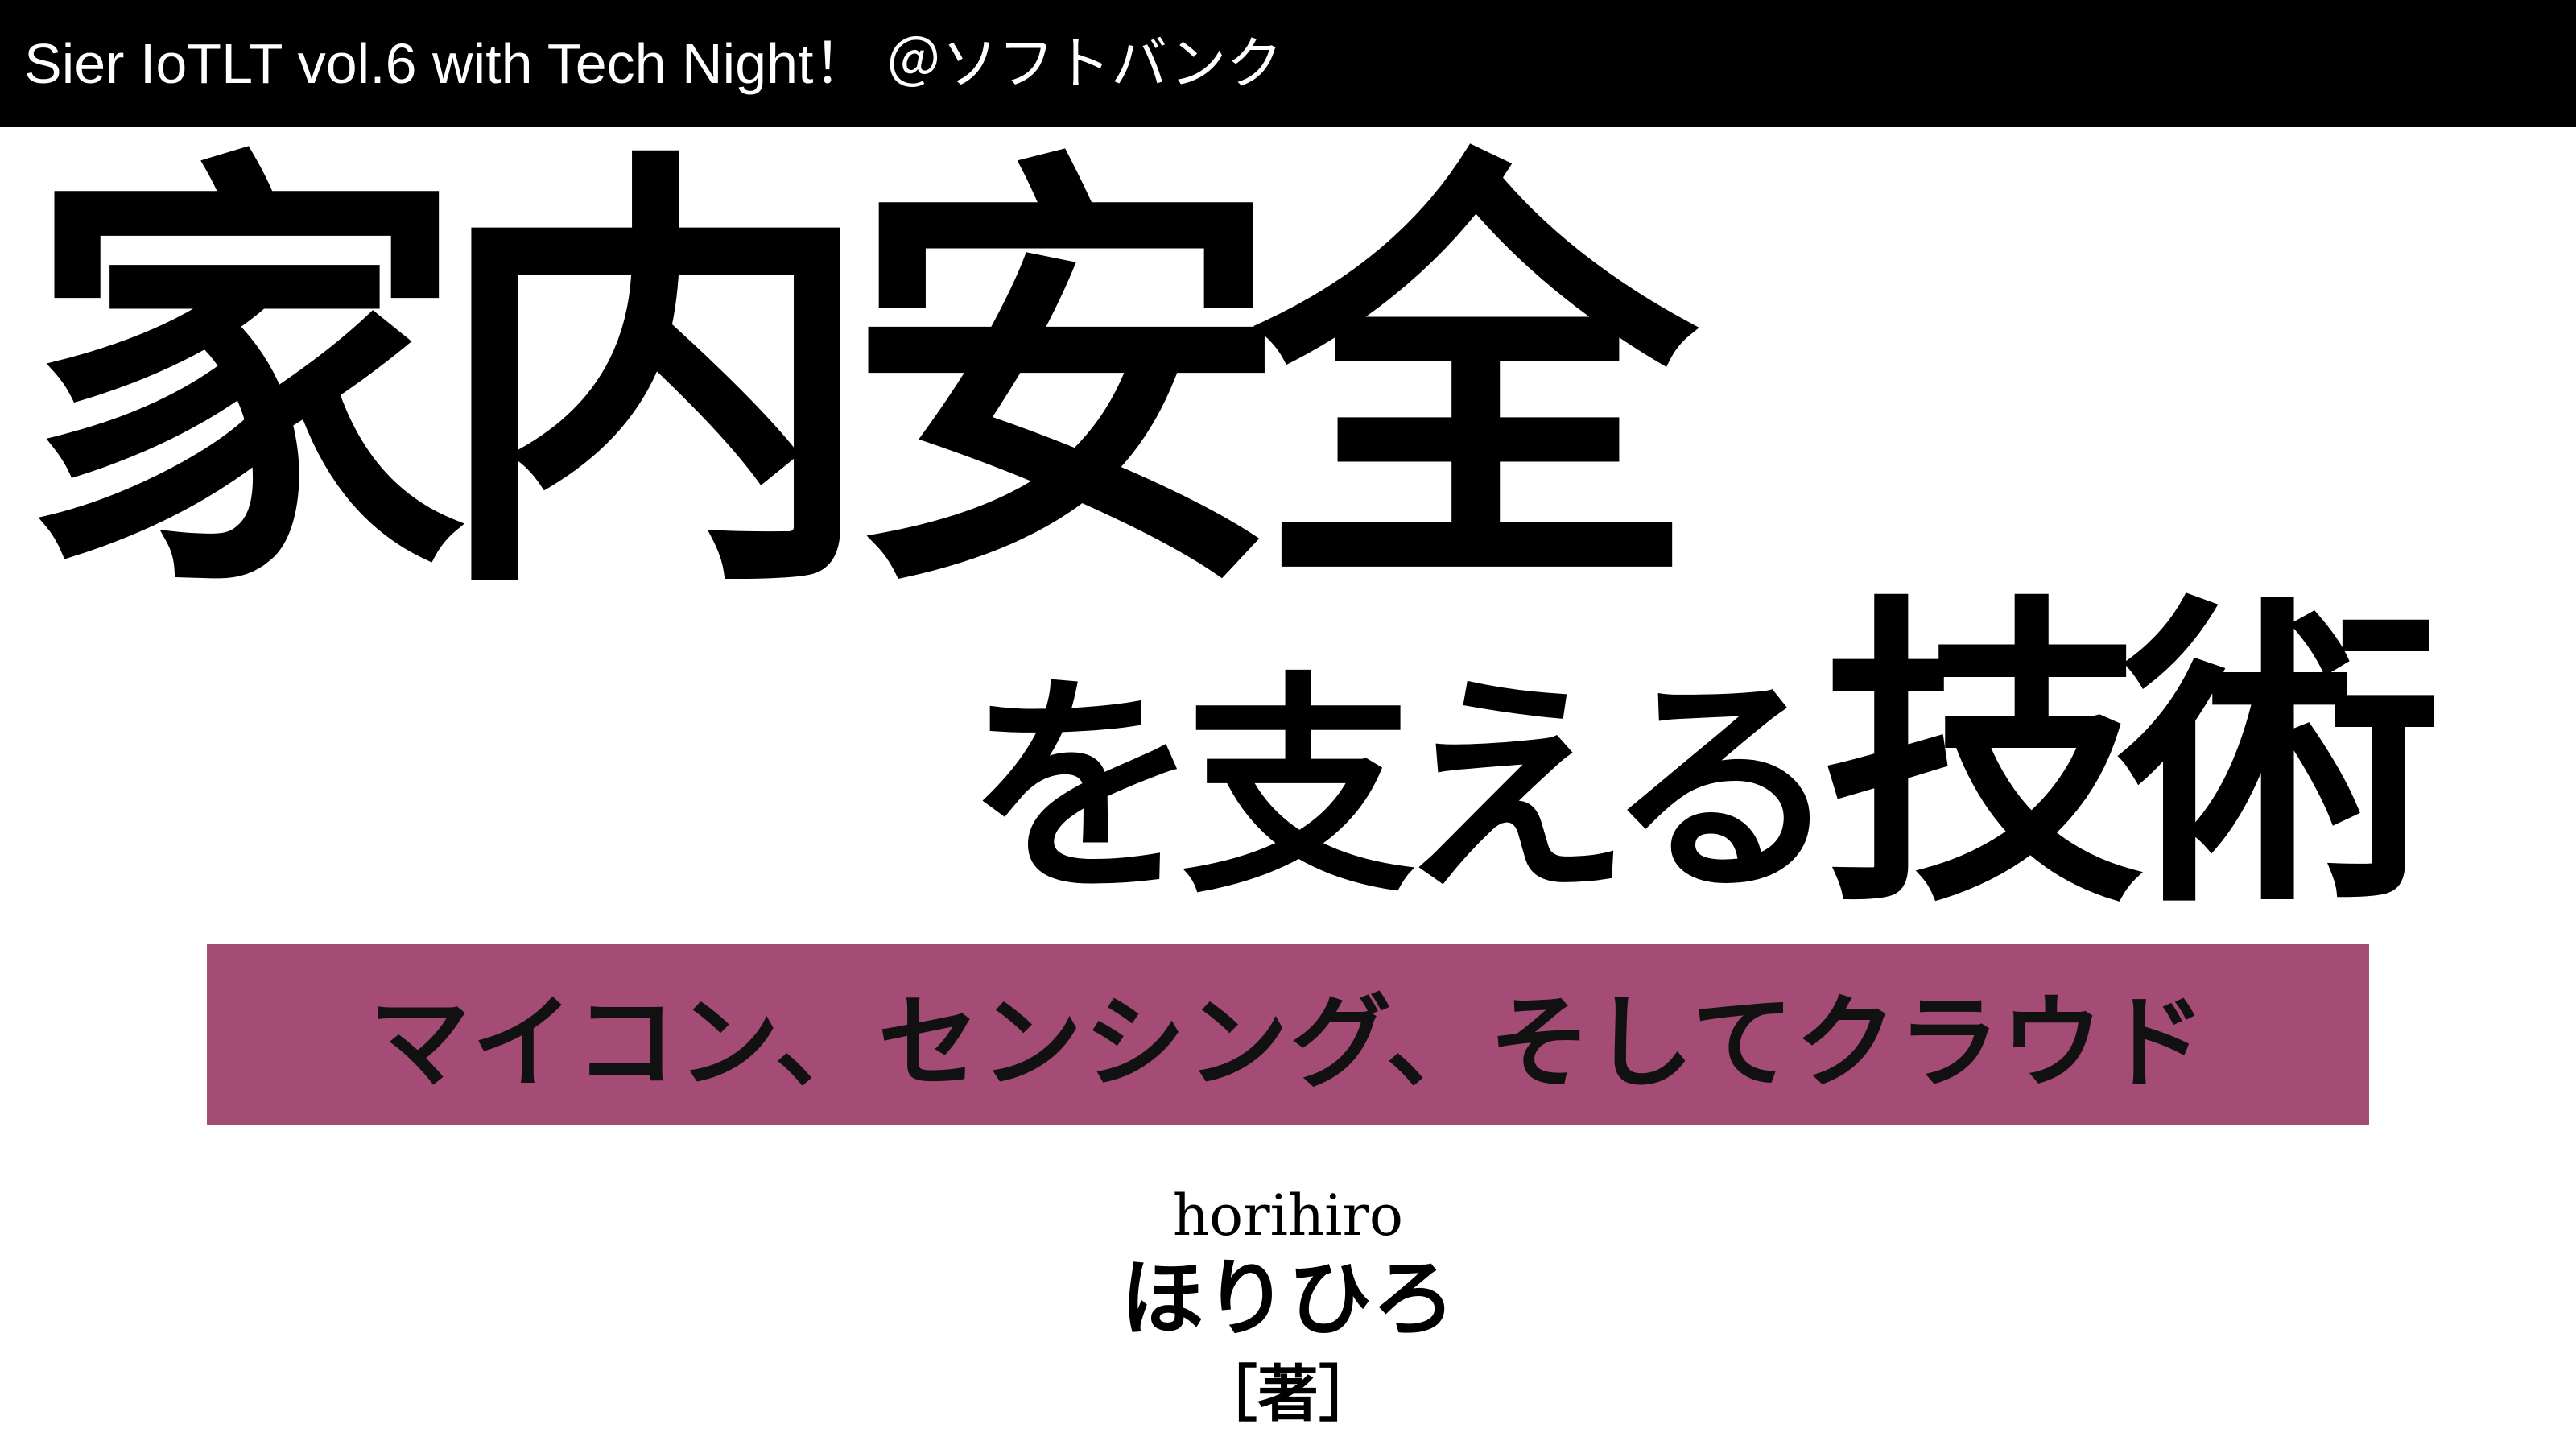 Image resolution: width=2576 pixels, height=1449 pixels. What do you see at coordinates (1288, 1216) in the screenshot?
I see `author-romaji: horihiro` at bounding box center [1288, 1216].